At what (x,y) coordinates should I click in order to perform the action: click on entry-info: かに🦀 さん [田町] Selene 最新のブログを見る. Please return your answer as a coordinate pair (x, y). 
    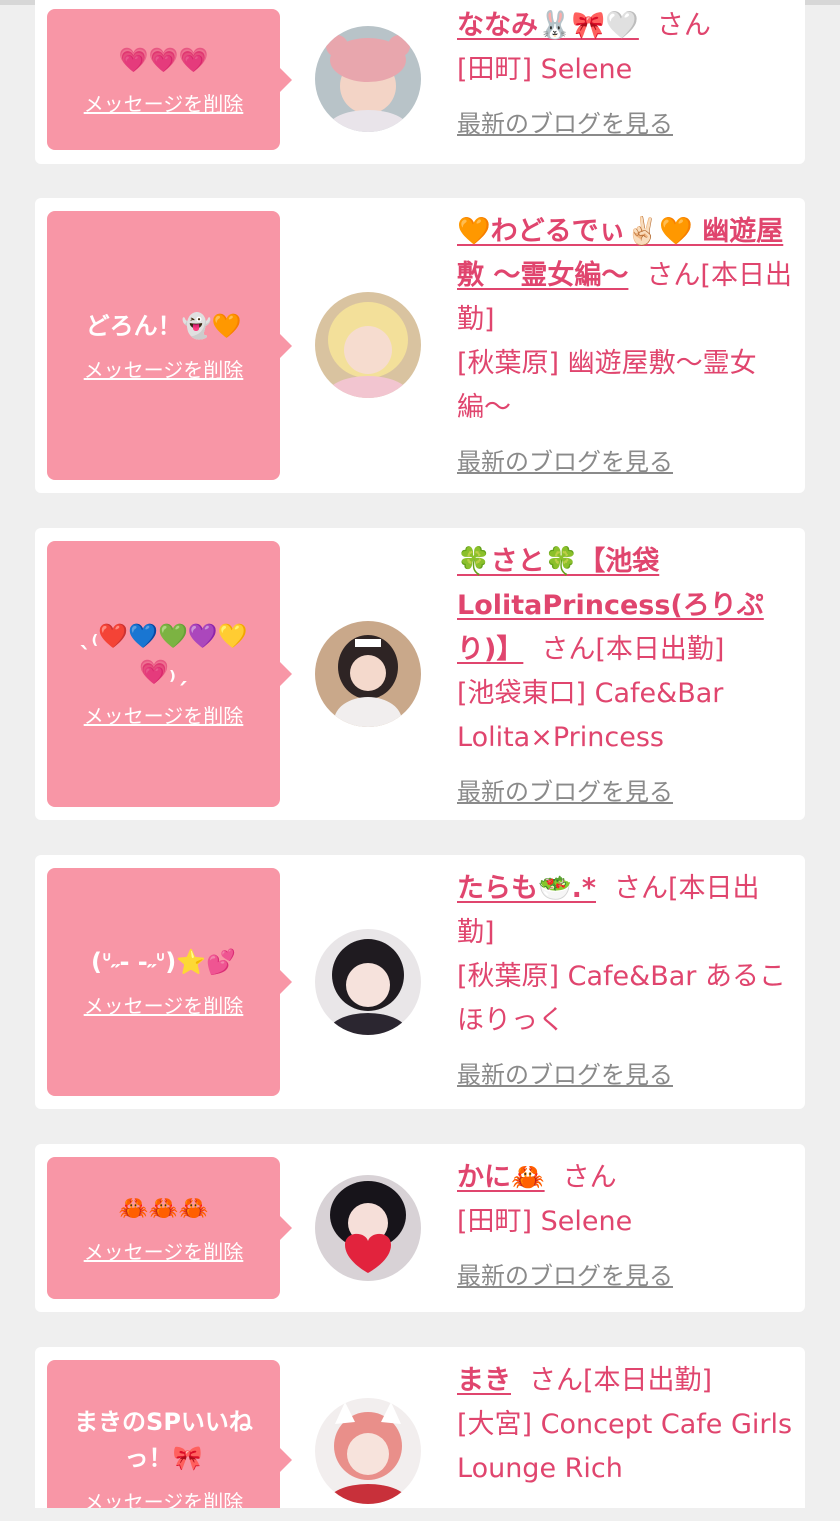
    Looking at the image, I should click on (625, 1227).